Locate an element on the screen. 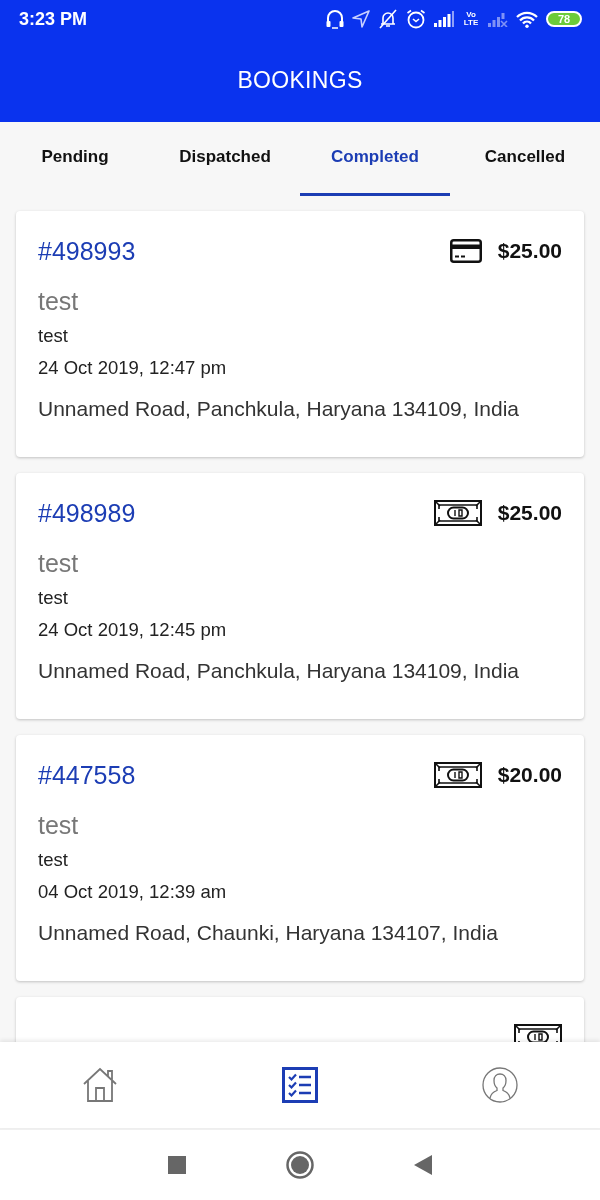 This screenshot has height=1200, width=600. booking-number: #447558 is located at coordinates (87, 775).